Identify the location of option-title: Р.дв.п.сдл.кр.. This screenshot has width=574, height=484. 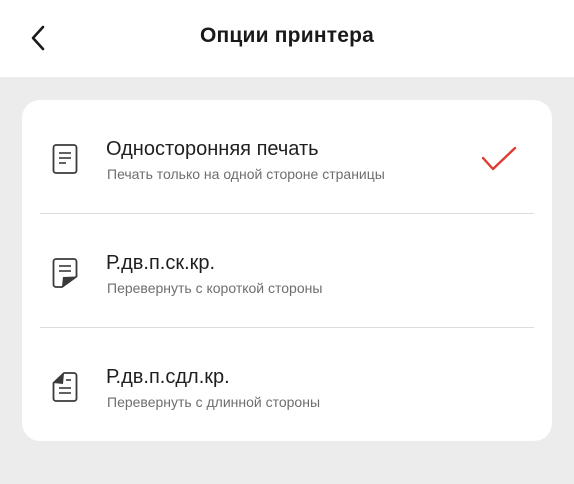
(168, 377).